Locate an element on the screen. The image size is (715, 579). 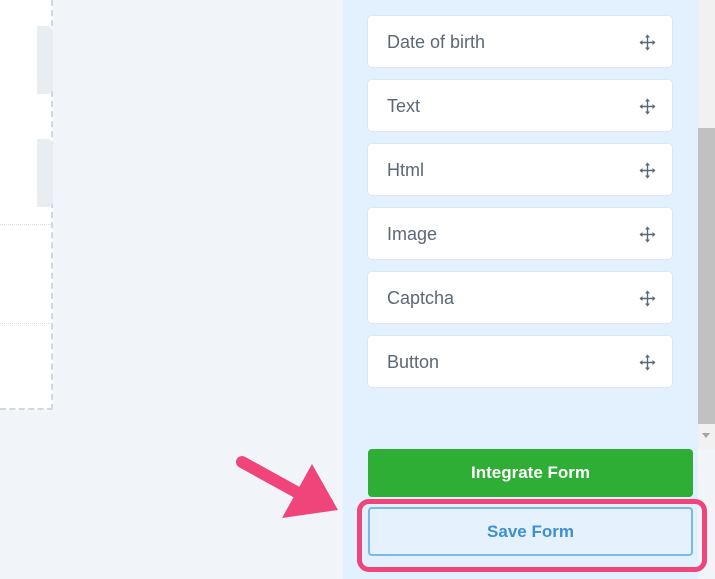
field-item-label: Button is located at coordinates (413, 362).